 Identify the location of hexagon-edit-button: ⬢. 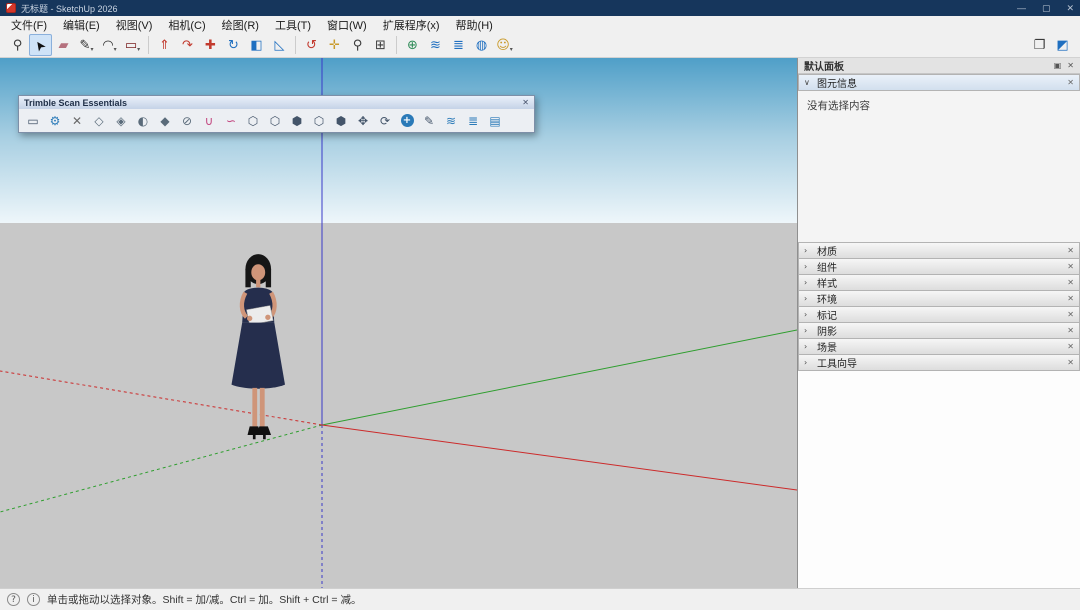
(341, 121).